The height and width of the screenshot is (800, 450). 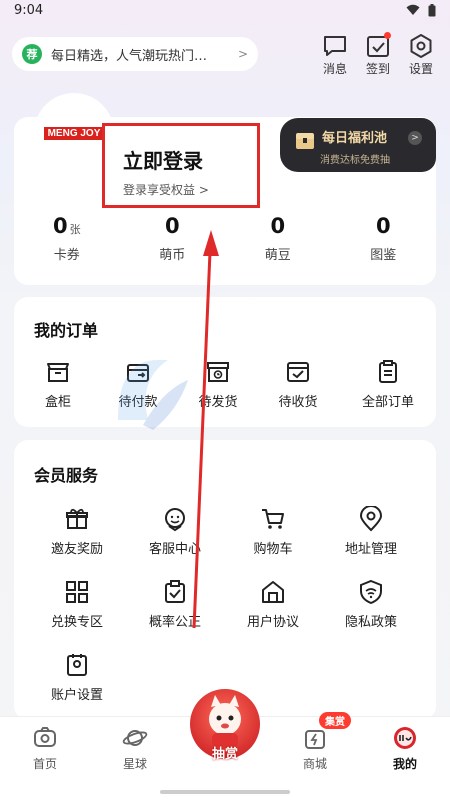 What do you see at coordinates (387, 35) in the screenshot?
I see `unread-dot` at bounding box center [387, 35].